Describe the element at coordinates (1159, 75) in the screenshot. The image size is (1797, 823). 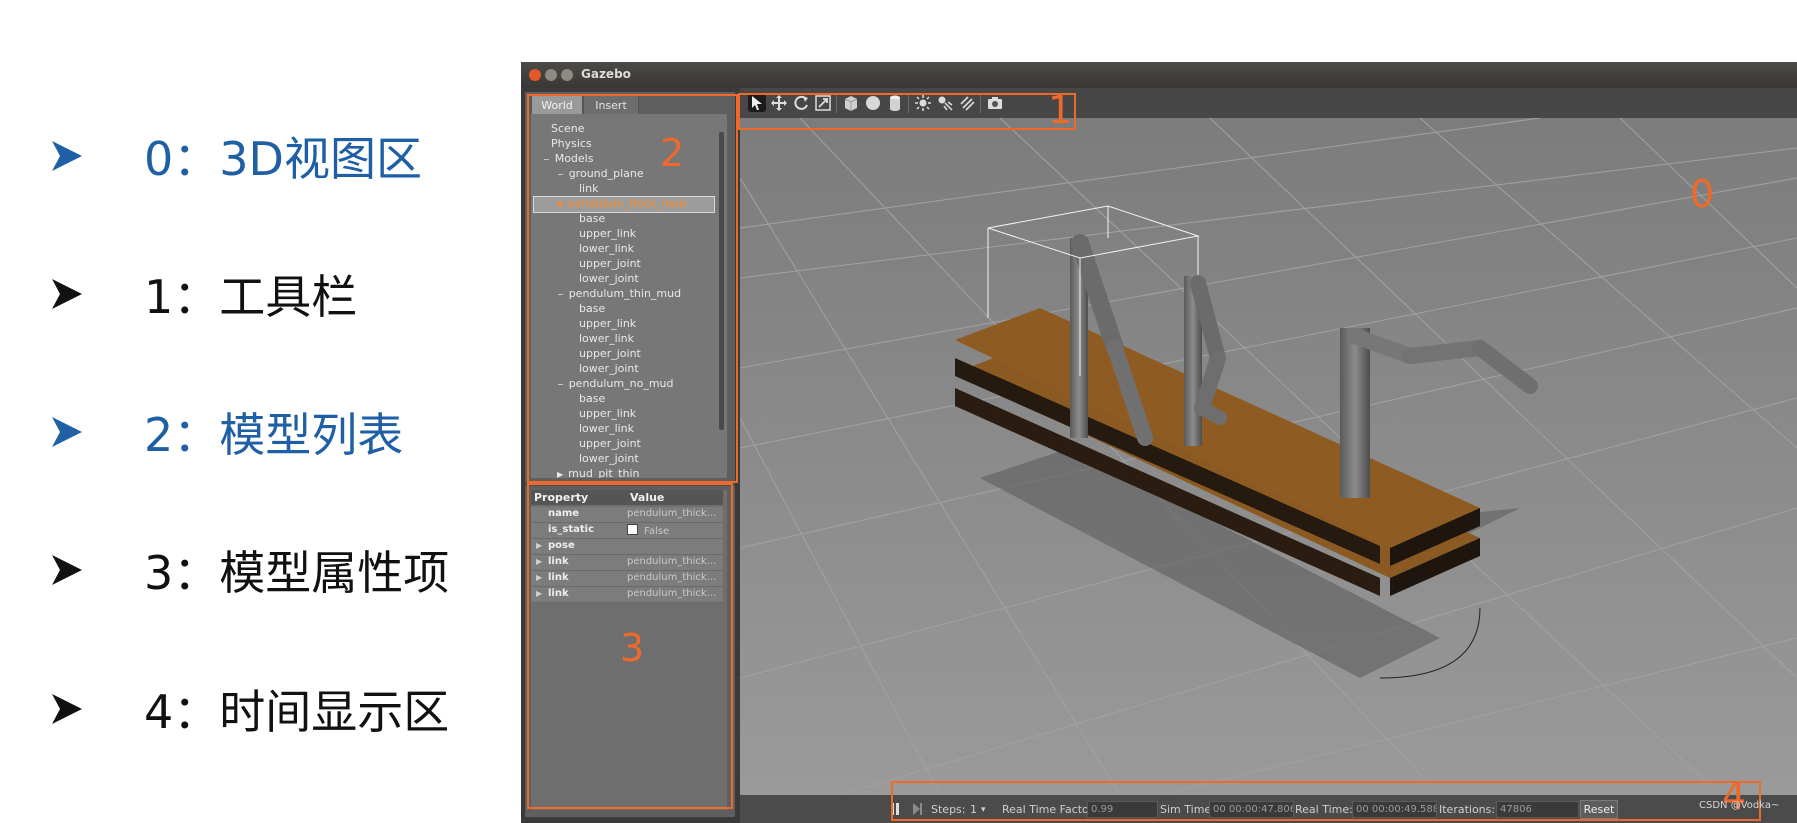
I see `window-titlebar: Gazebo` at that location.